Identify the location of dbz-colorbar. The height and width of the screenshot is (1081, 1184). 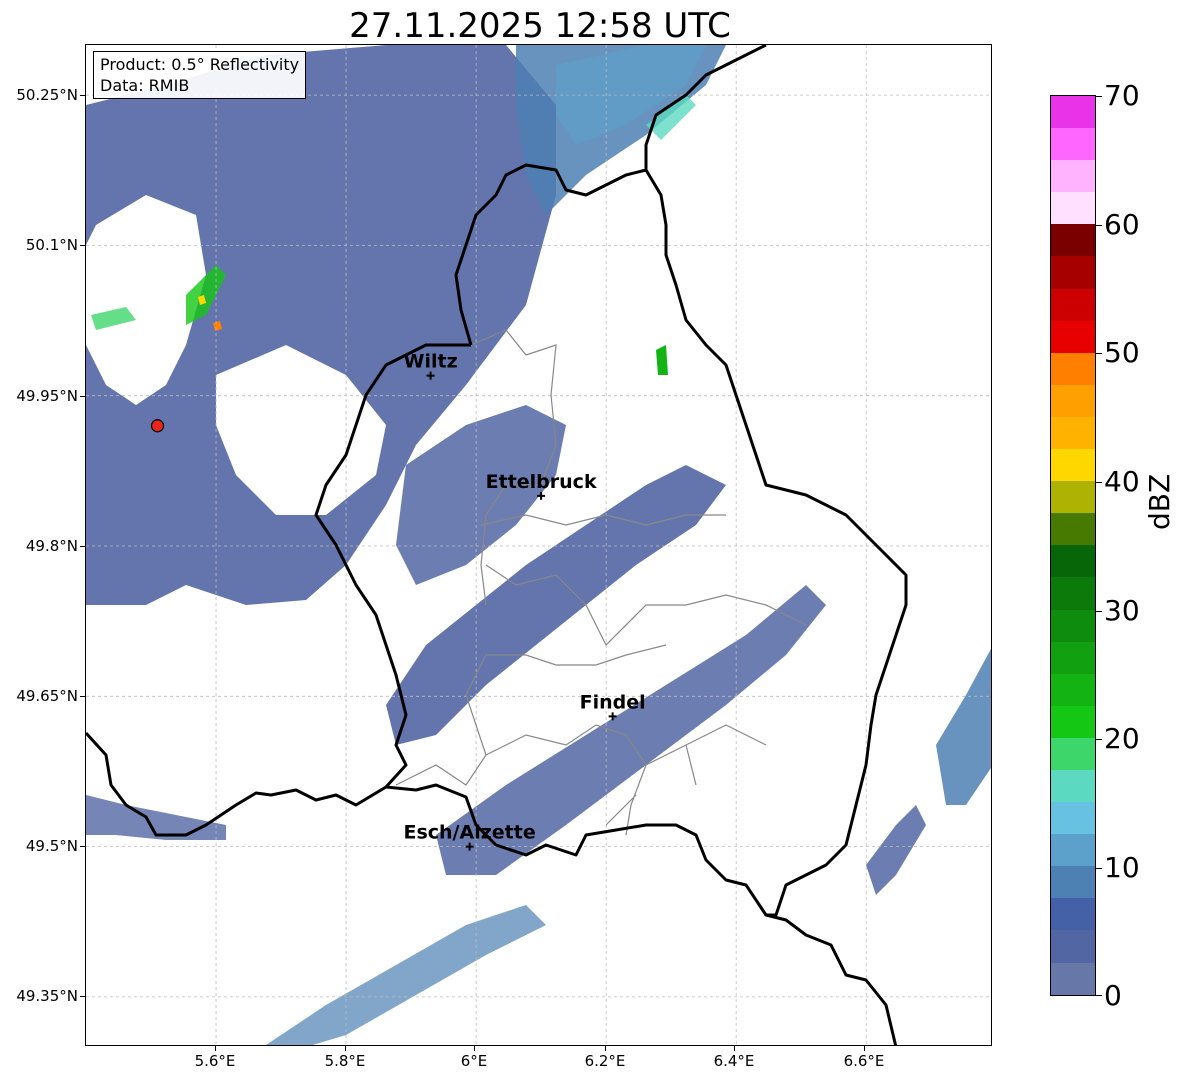
(1073, 545).